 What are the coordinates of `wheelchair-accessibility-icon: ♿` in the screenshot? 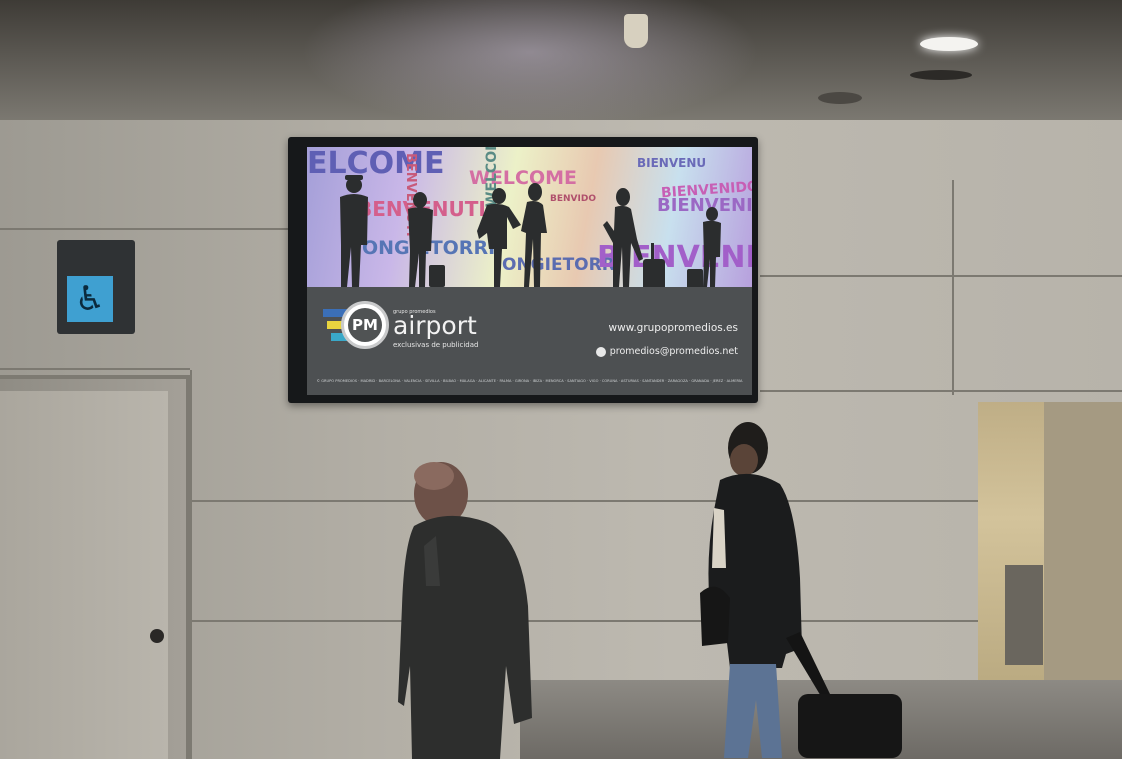 It's located at (90, 299).